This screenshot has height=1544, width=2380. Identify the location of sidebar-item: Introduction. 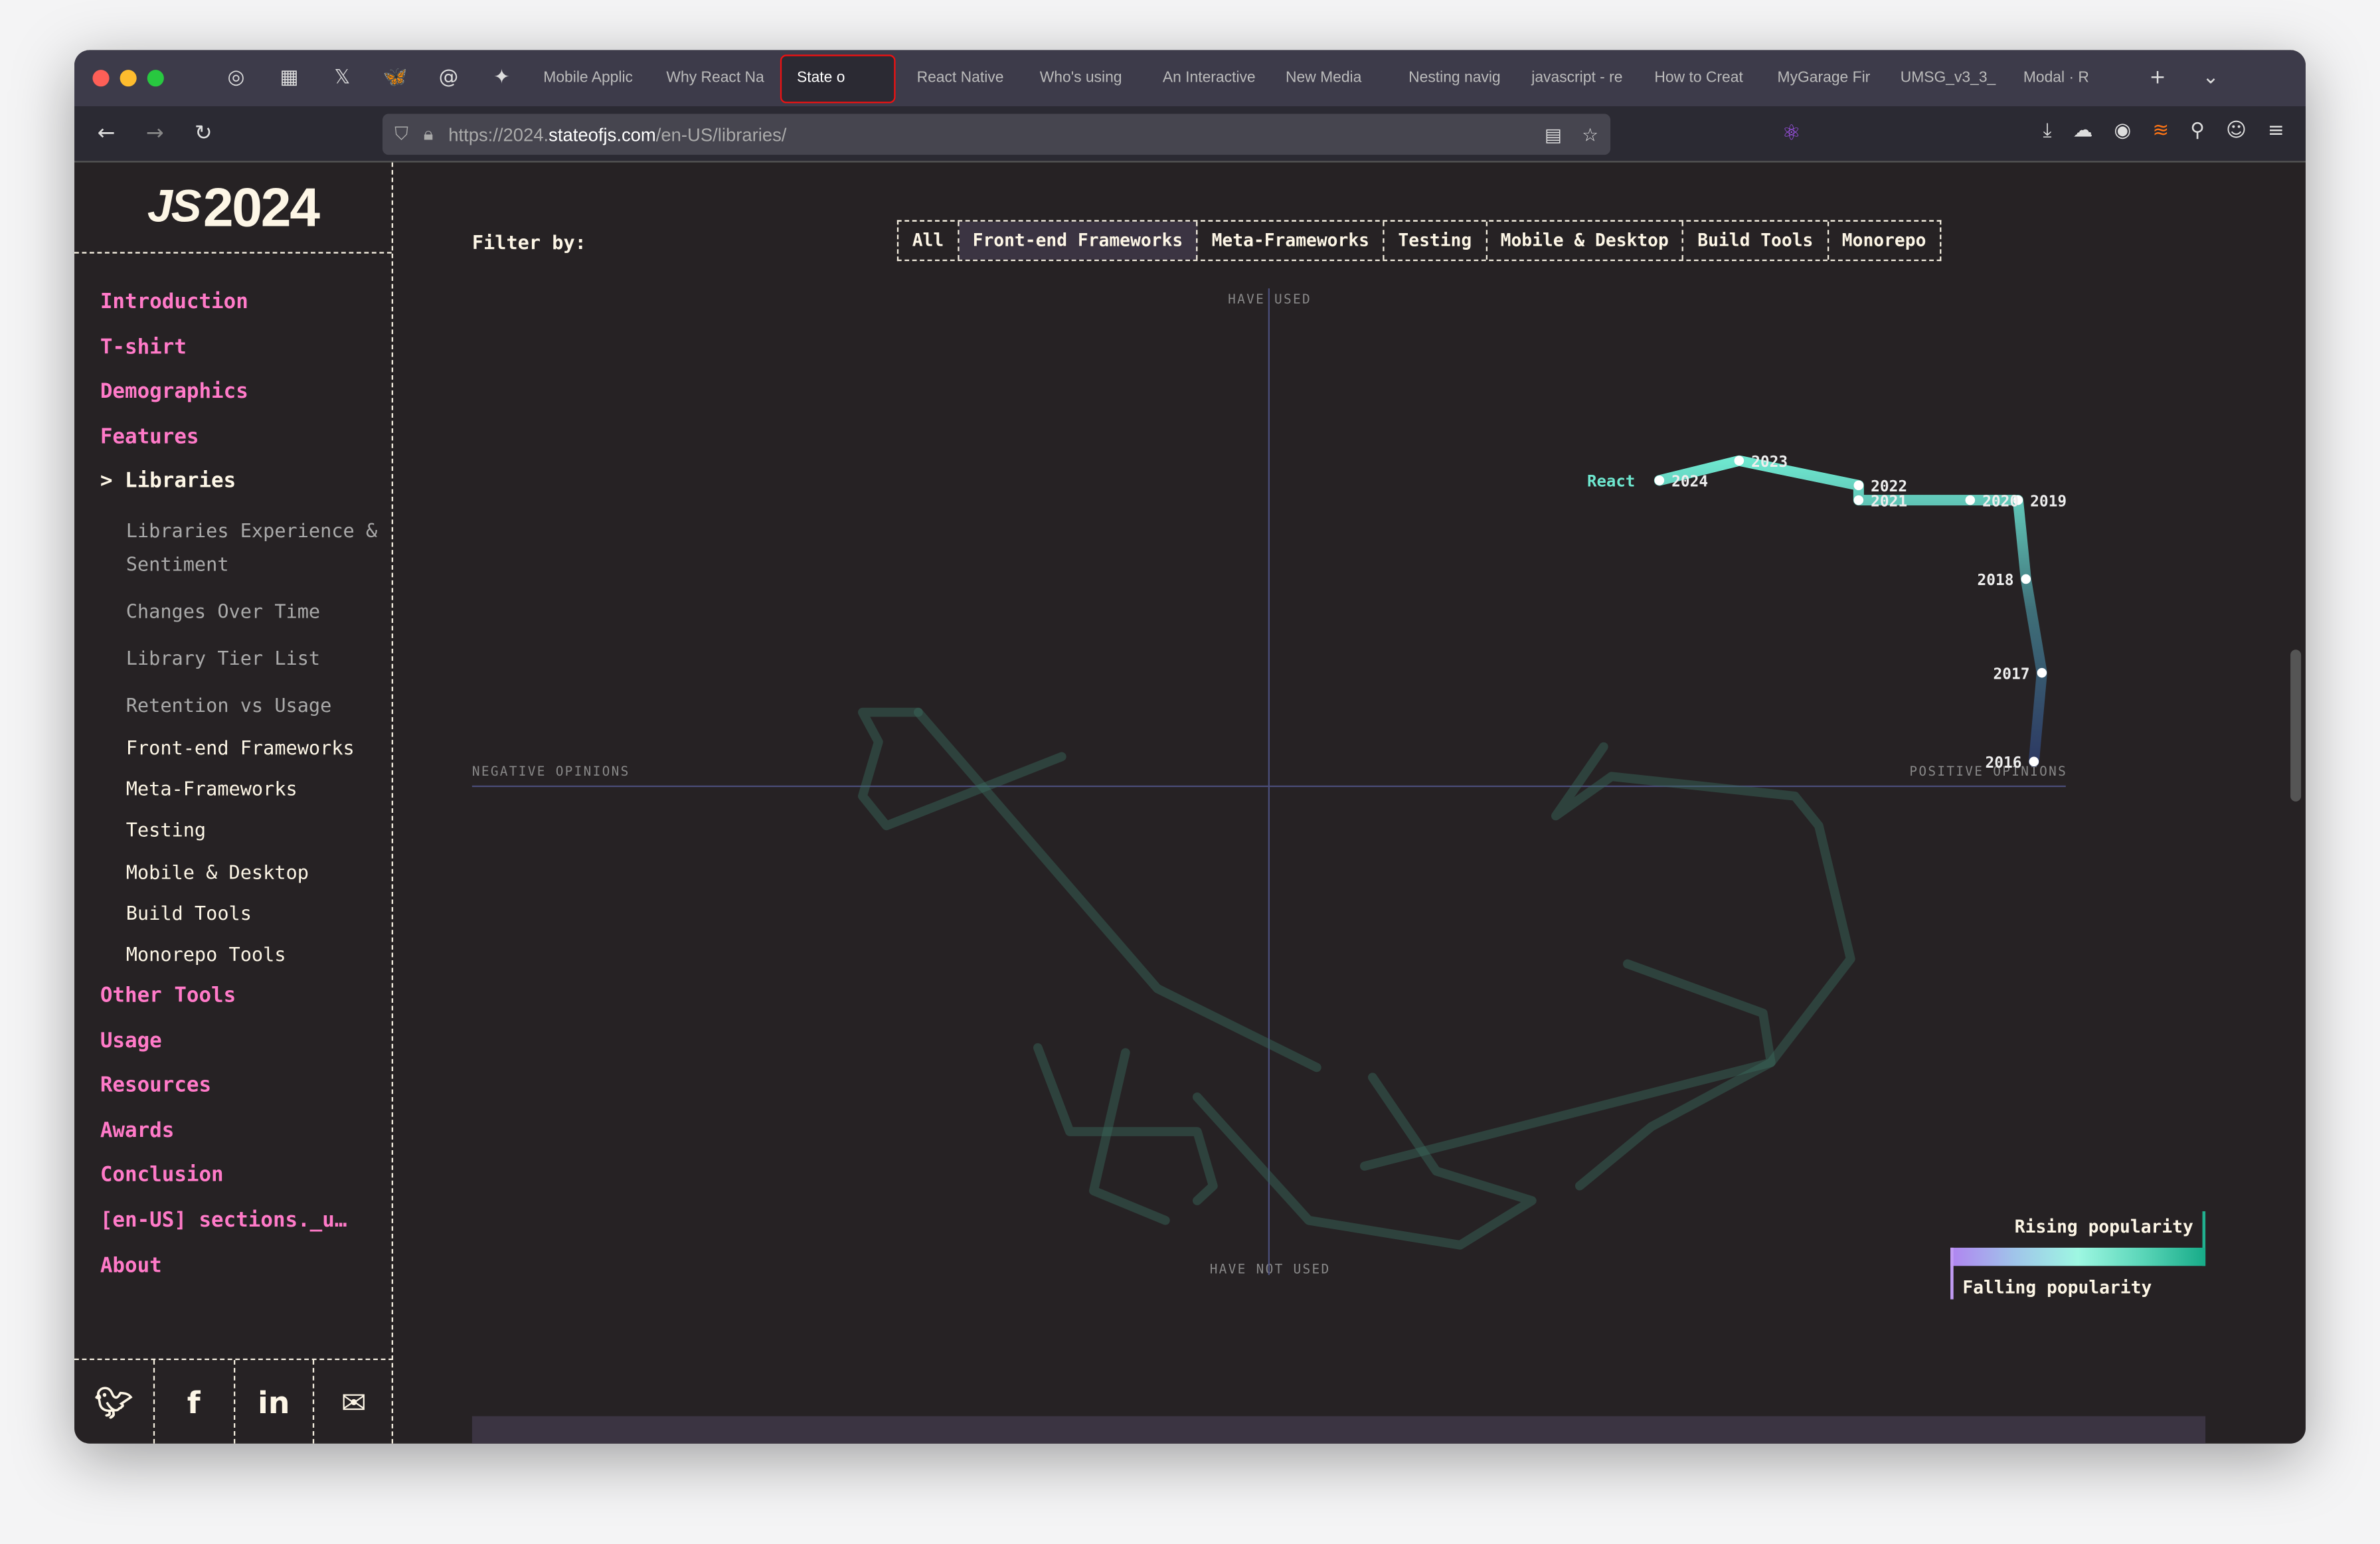
(244, 312).